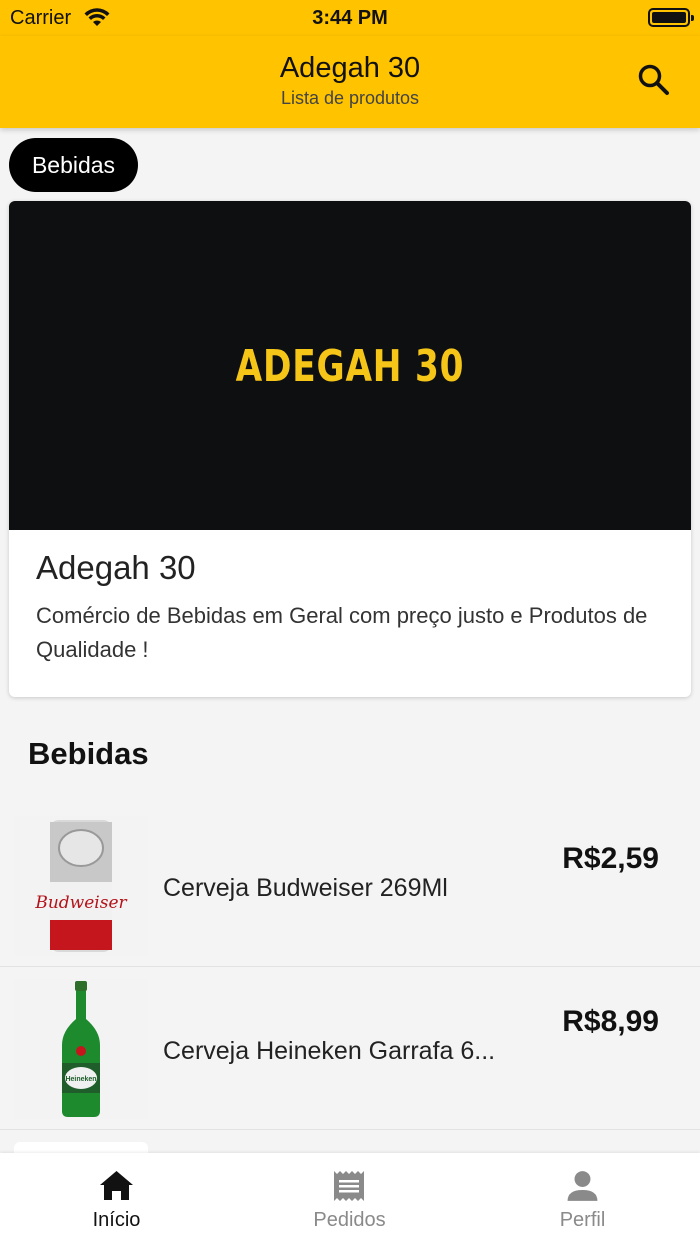 This screenshot has height=1244, width=700. What do you see at coordinates (349, 1186) in the screenshot?
I see `receipt-icon` at bounding box center [349, 1186].